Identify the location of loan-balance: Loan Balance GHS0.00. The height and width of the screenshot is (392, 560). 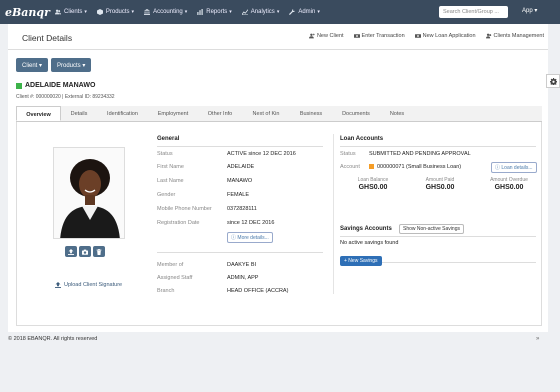
(373, 184).